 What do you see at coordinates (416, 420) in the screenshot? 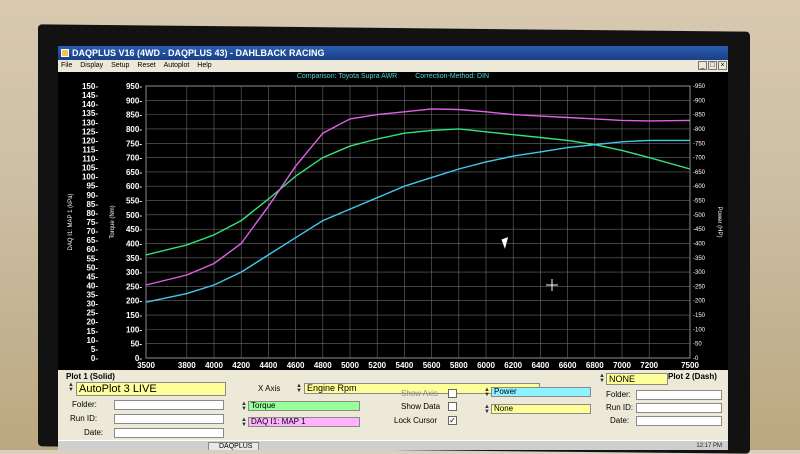
I see `lock-cursor-label: Lock Cursor` at bounding box center [416, 420].